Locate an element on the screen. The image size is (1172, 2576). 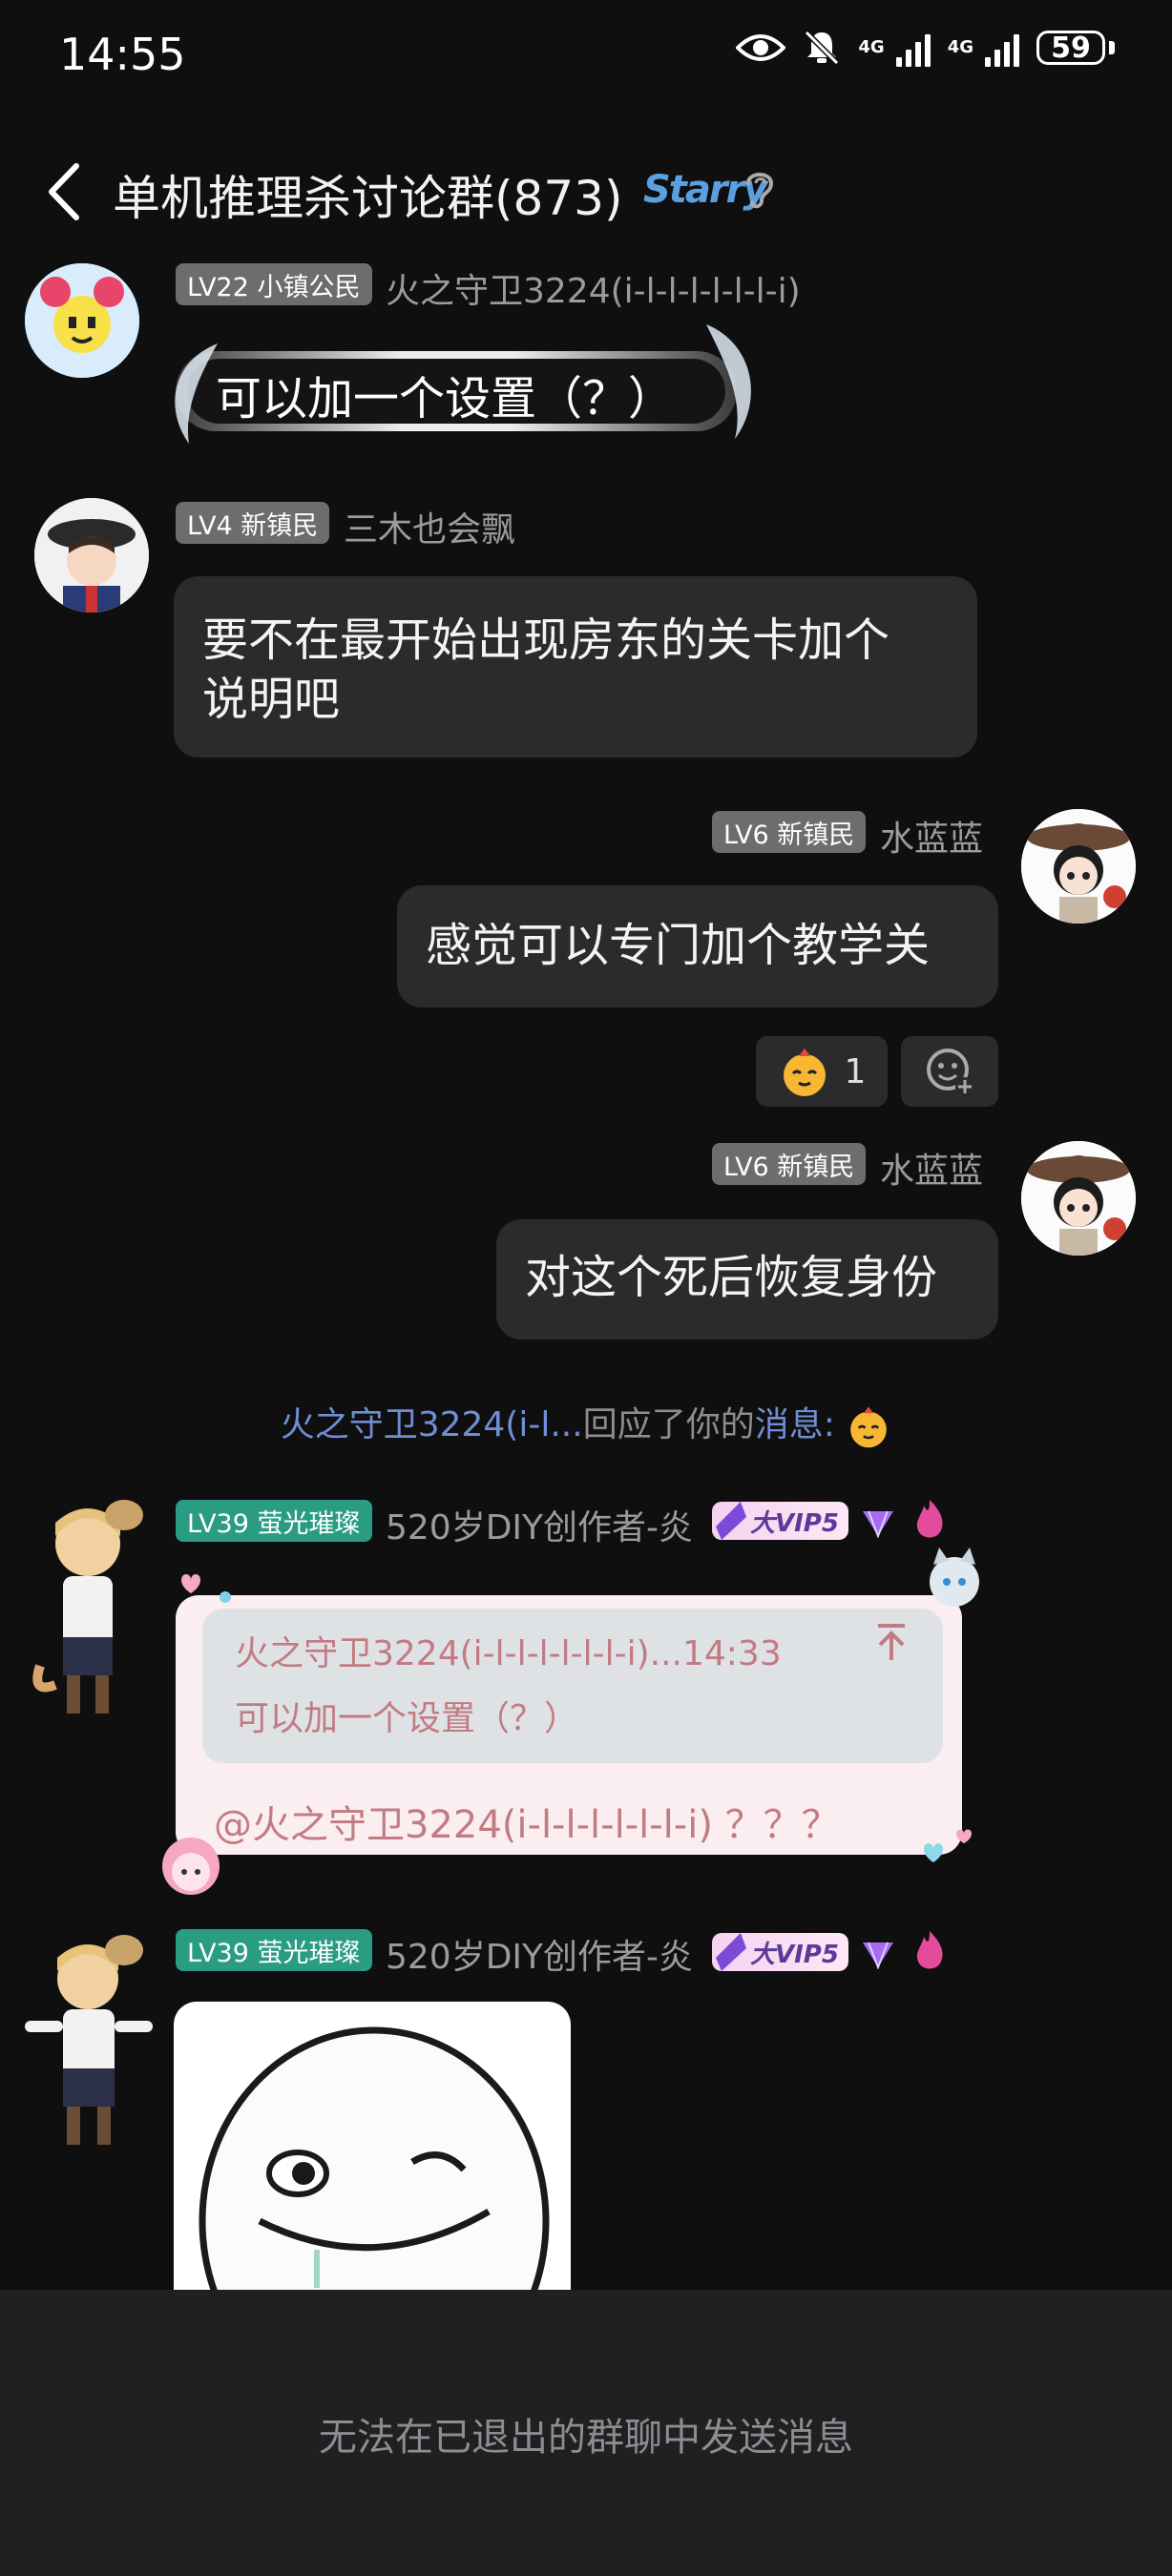
notice-text: 回应了你的 is located at coordinates (668, 1424).